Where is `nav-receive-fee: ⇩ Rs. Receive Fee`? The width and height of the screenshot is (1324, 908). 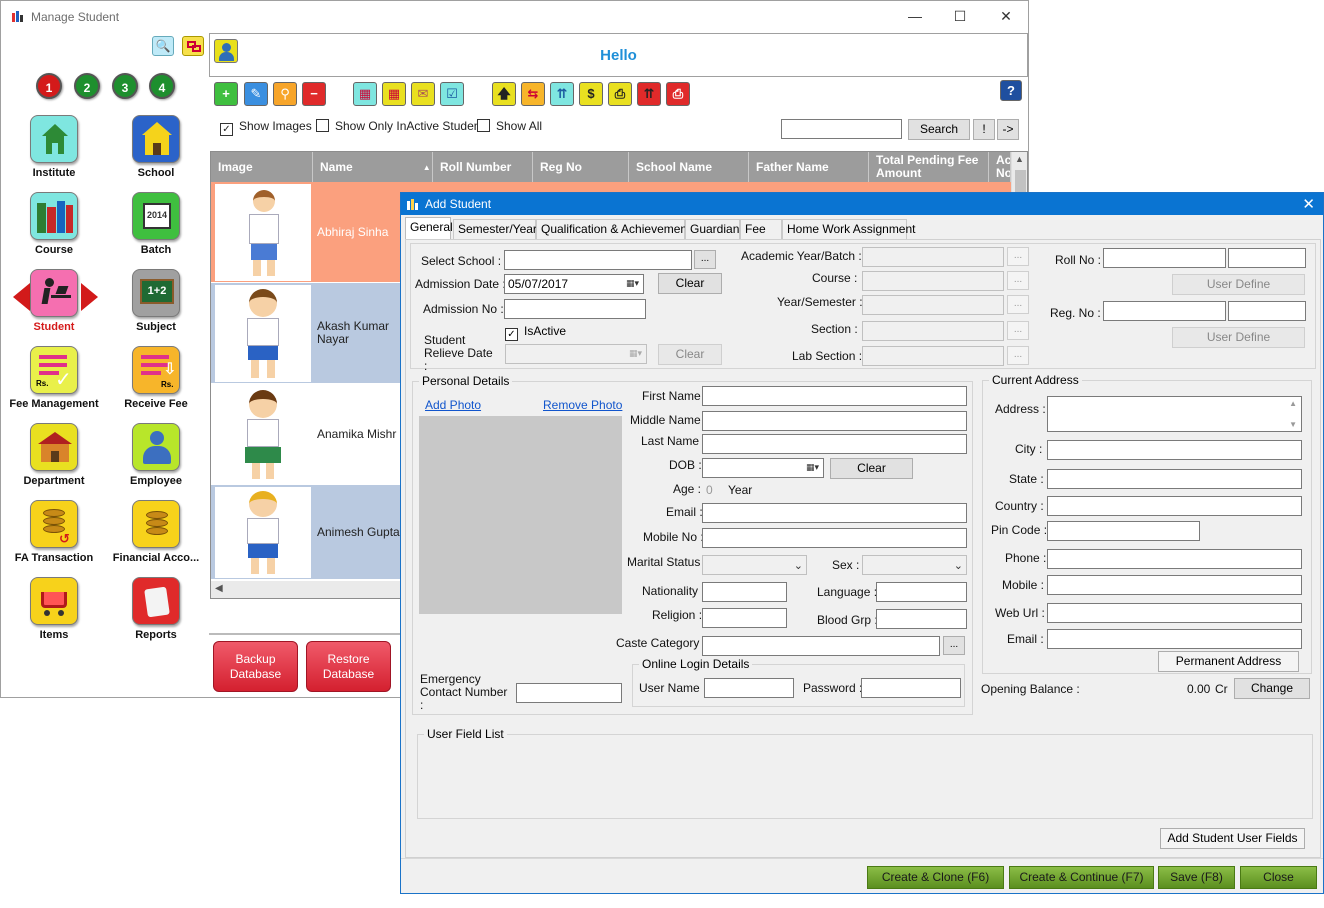 nav-receive-fee: ⇩ Rs. Receive Fee is located at coordinates (156, 378).